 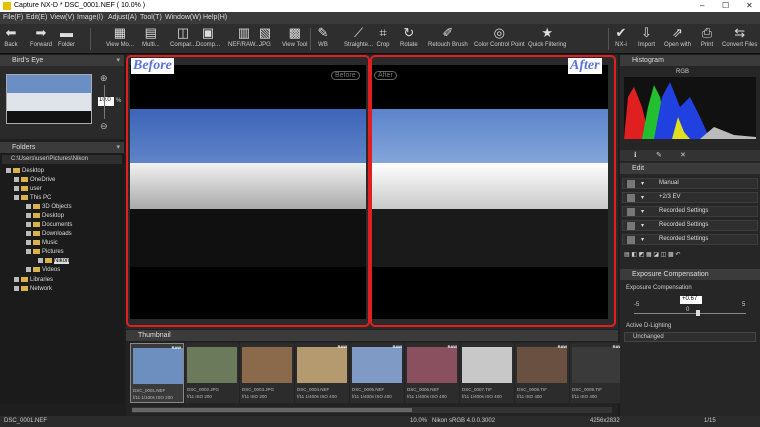 I want to click on toolbar-button-quick-filter: ★ Quick Filtering, so click(x=547, y=39).